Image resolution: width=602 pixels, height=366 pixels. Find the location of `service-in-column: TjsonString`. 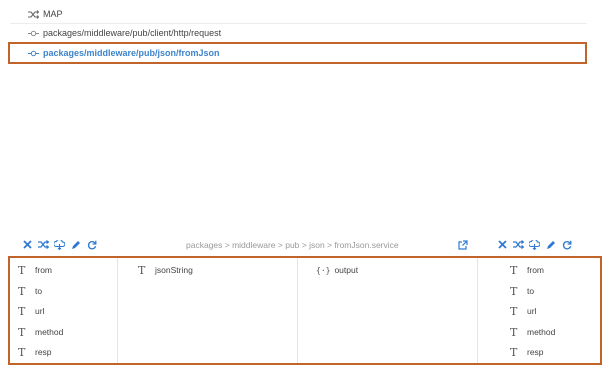

service-in-column: TjsonString is located at coordinates (208, 310).